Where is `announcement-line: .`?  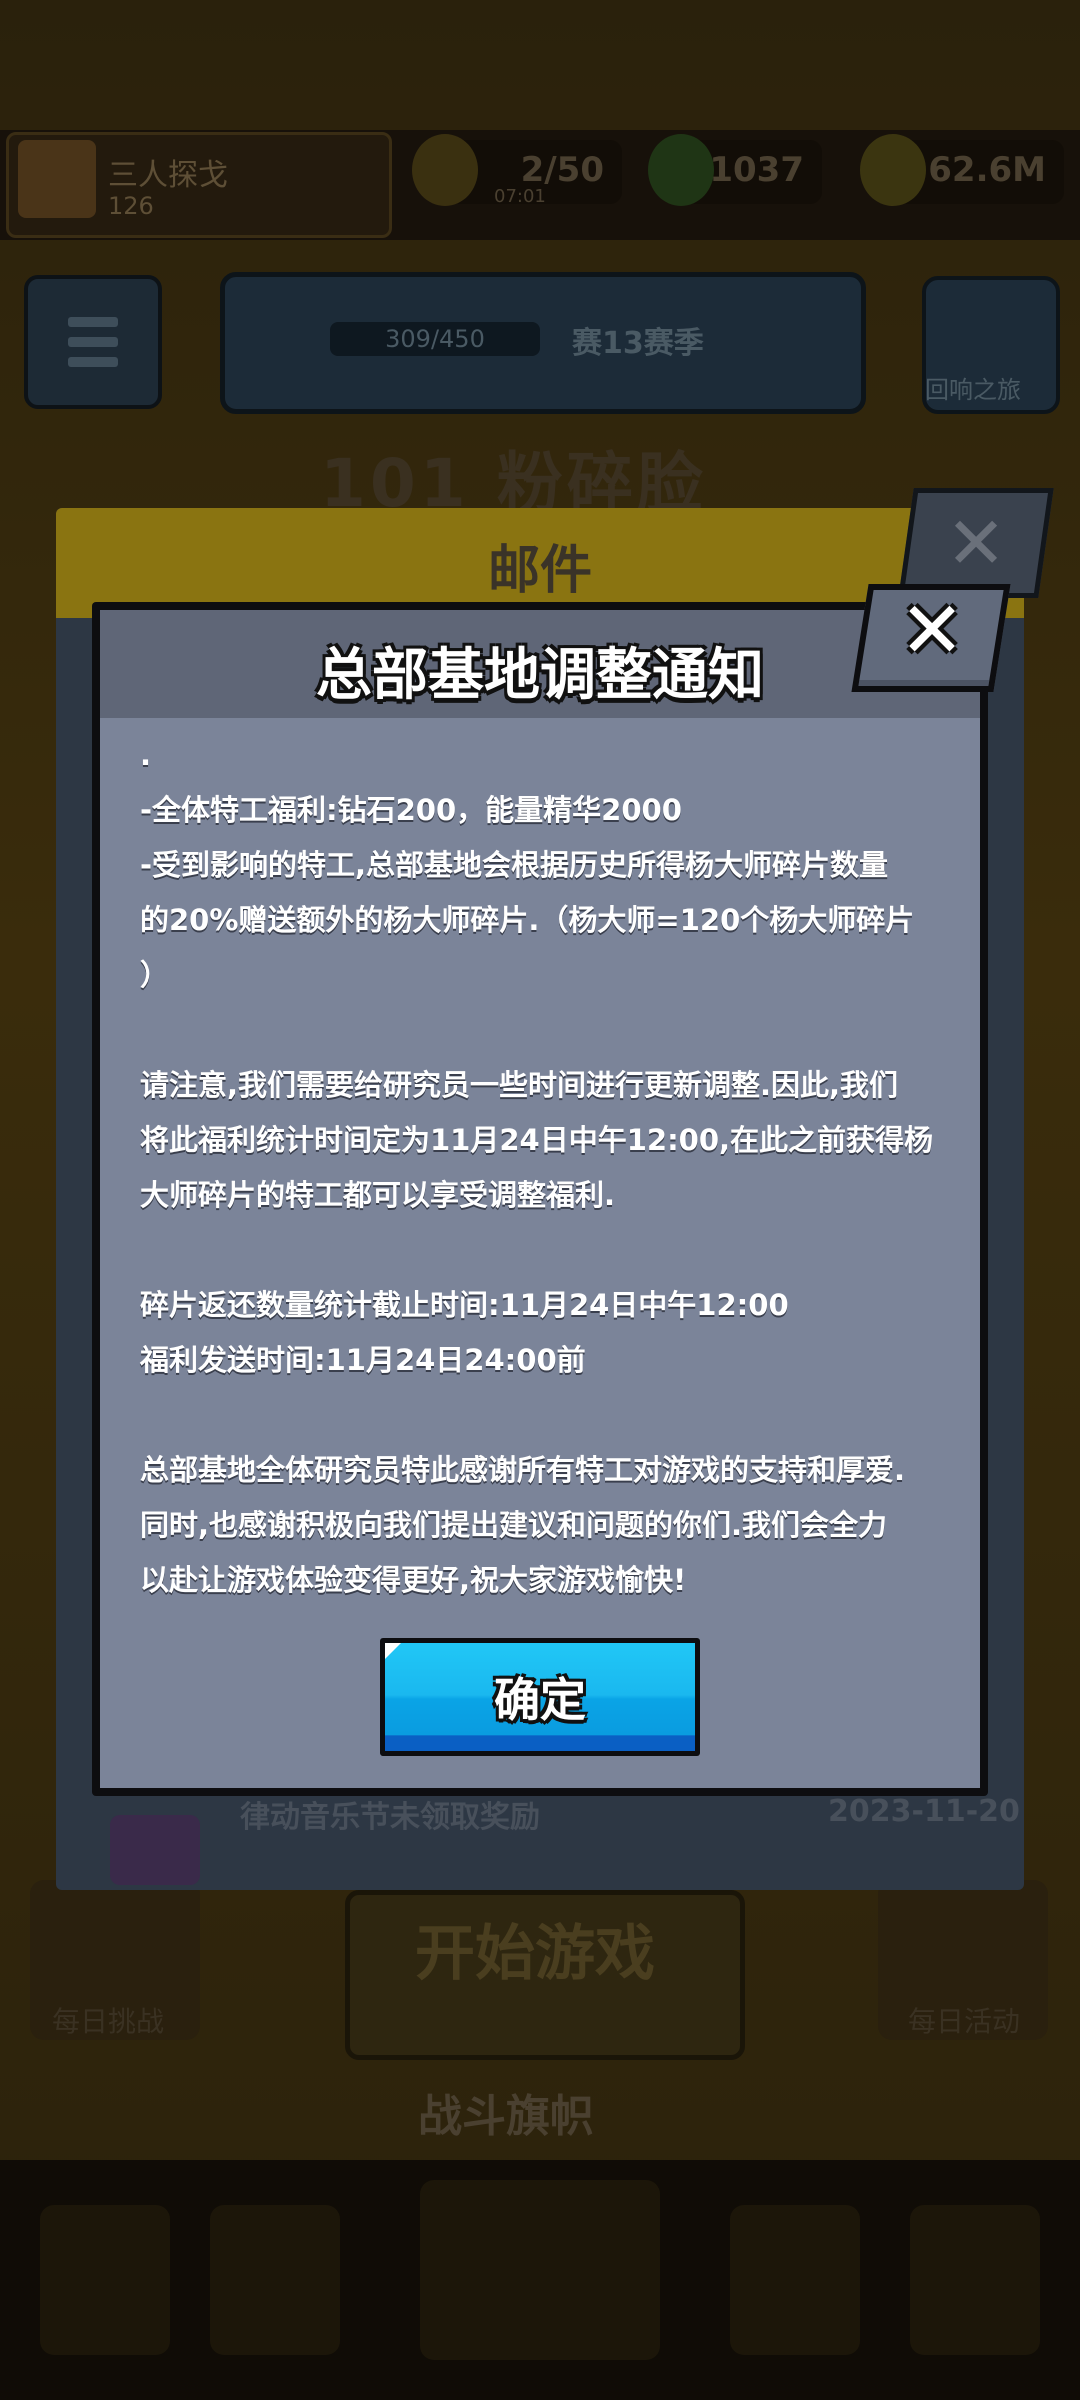
announcement-line: . is located at coordinates (146, 755).